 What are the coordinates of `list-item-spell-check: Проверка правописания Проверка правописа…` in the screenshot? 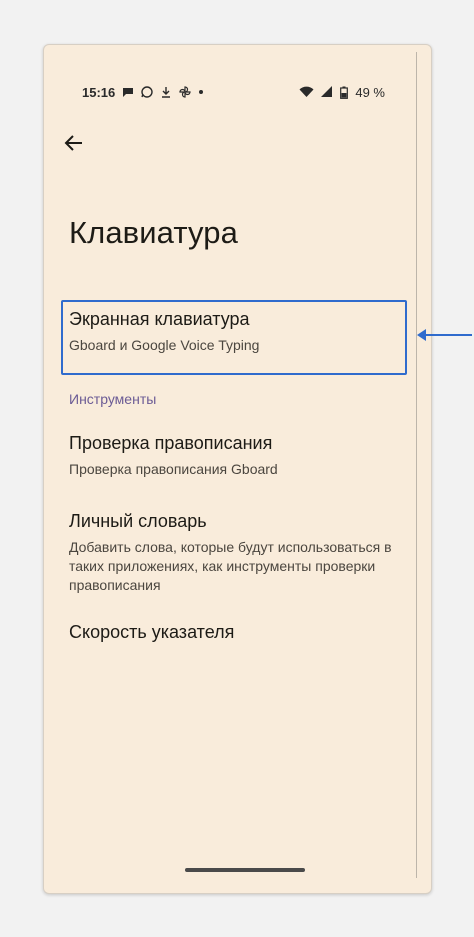 It's located at (238, 456).